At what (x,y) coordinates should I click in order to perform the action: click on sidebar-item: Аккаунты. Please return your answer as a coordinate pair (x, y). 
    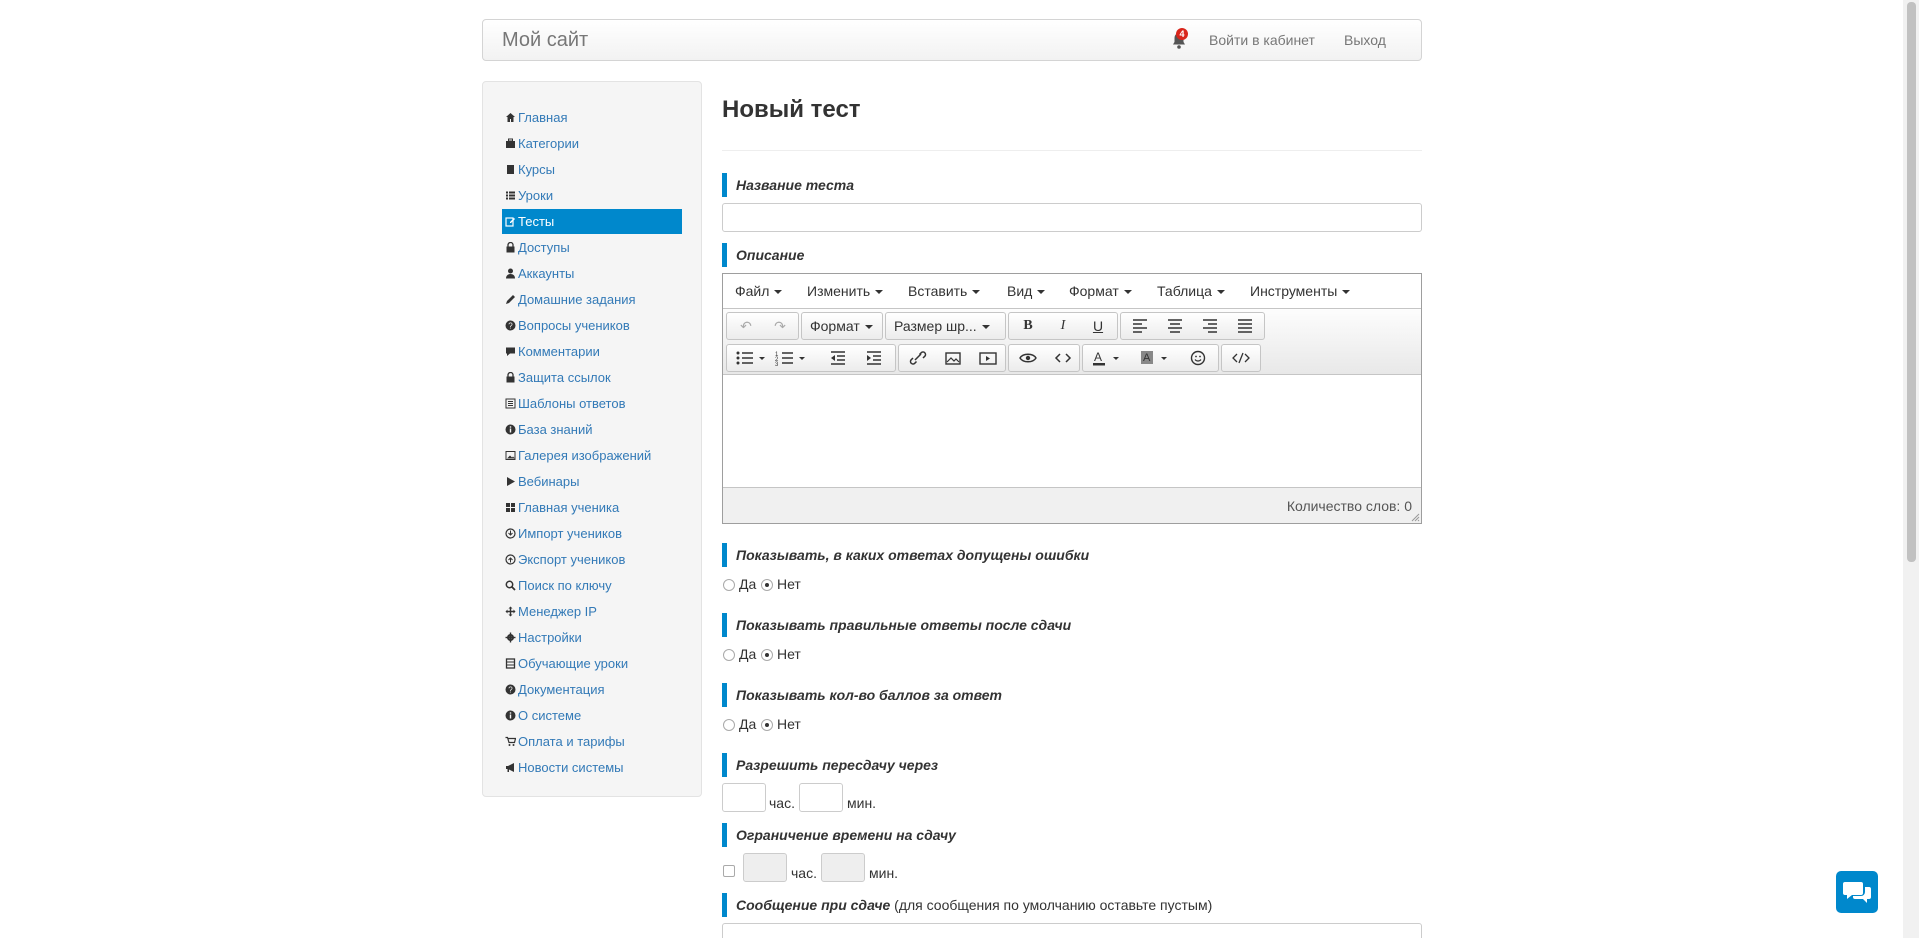
    Looking at the image, I should click on (592, 273).